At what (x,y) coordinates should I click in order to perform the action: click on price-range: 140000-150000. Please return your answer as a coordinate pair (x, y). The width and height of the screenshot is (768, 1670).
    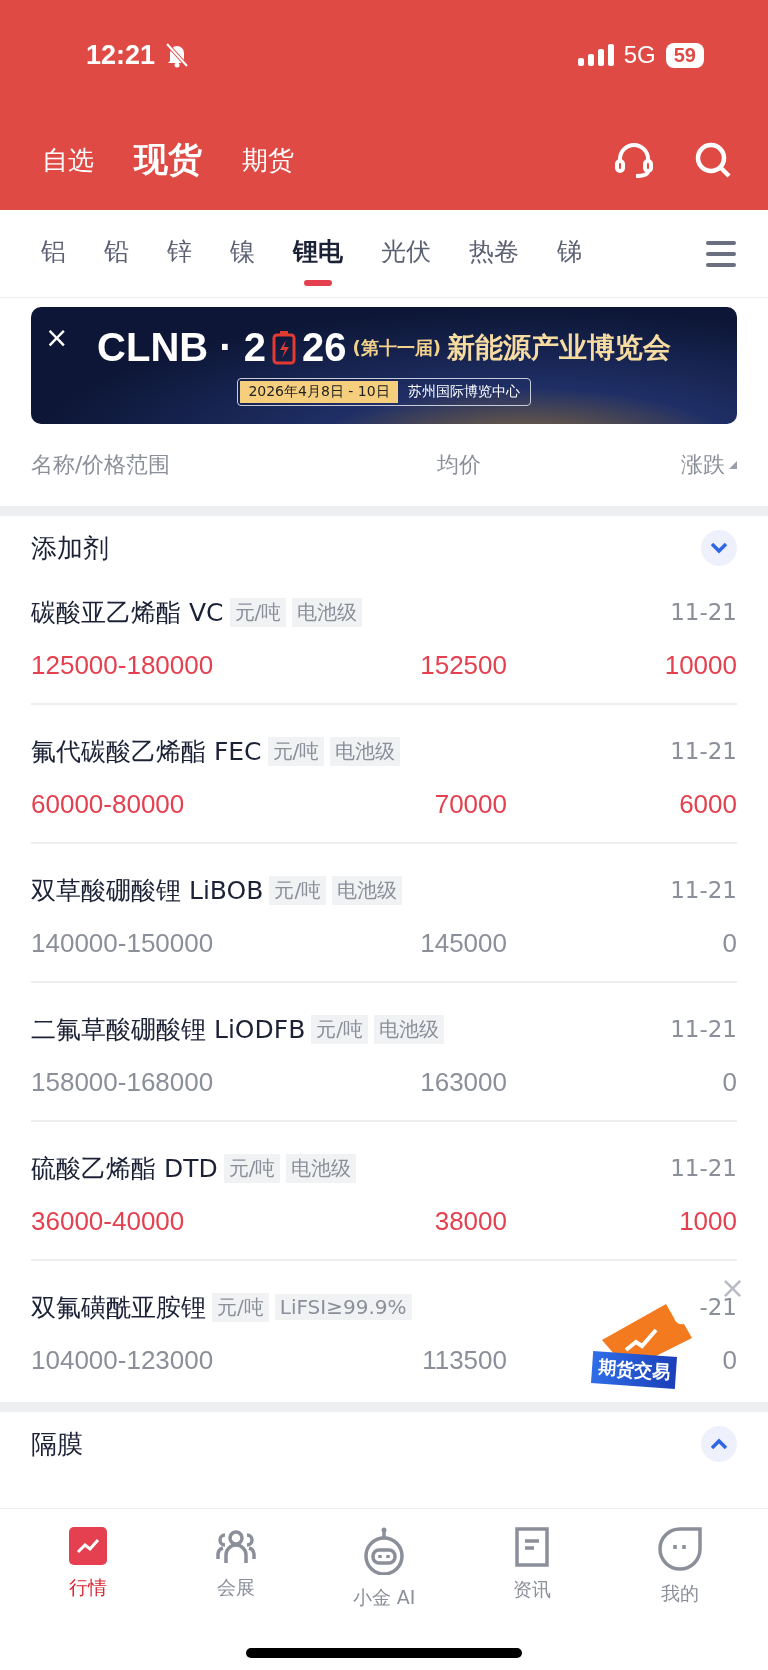
    Looking at the image, I should click on (122, 943).